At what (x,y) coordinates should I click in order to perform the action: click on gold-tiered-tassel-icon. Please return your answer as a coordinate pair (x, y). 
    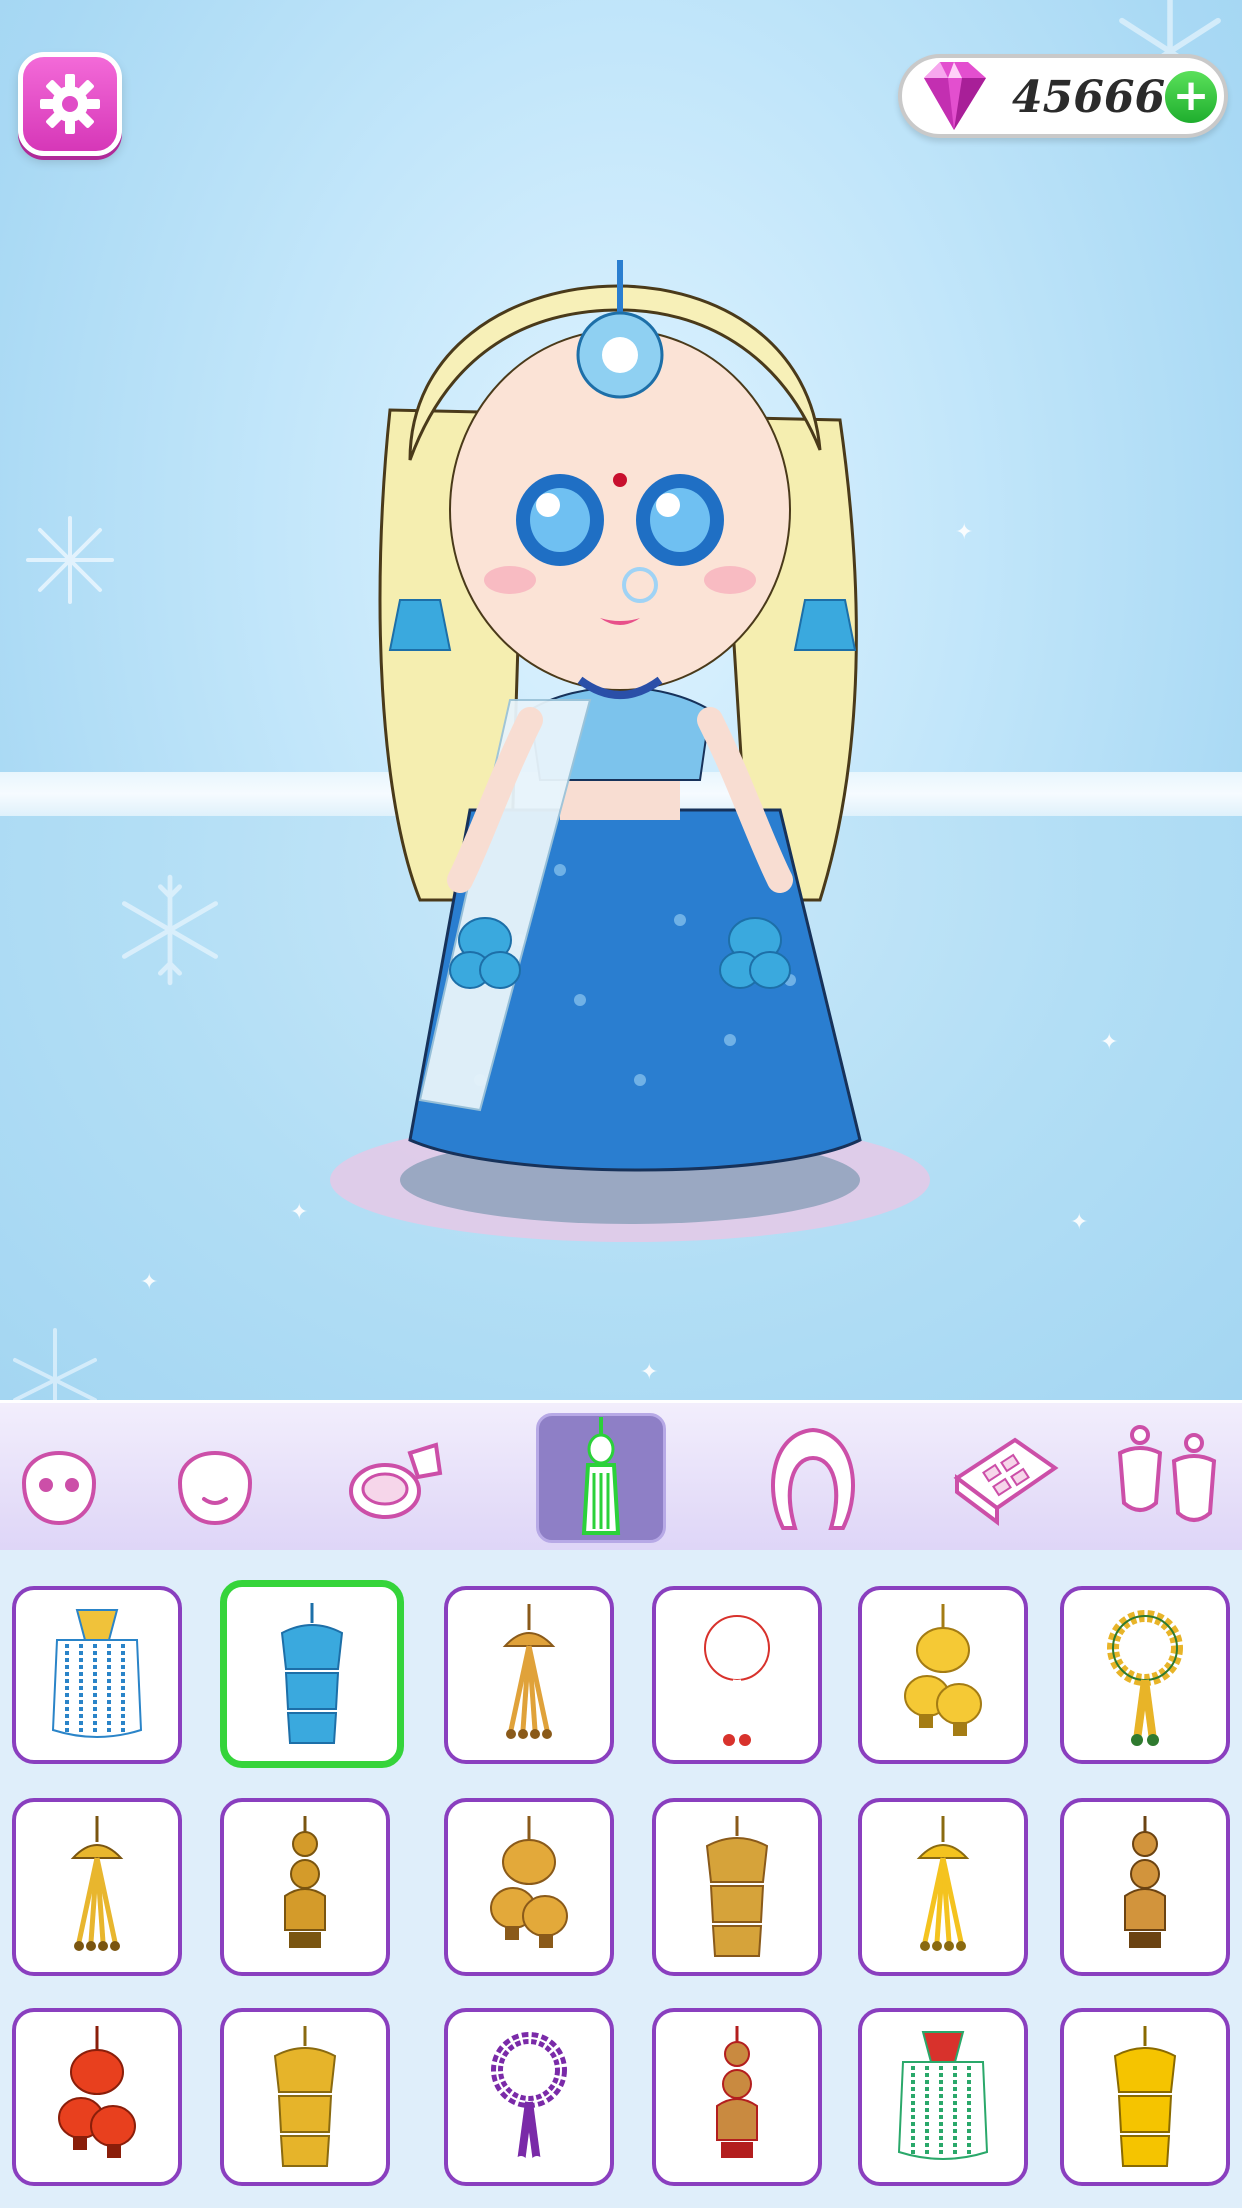
    Looking at the image, I should click on (943, 1670).